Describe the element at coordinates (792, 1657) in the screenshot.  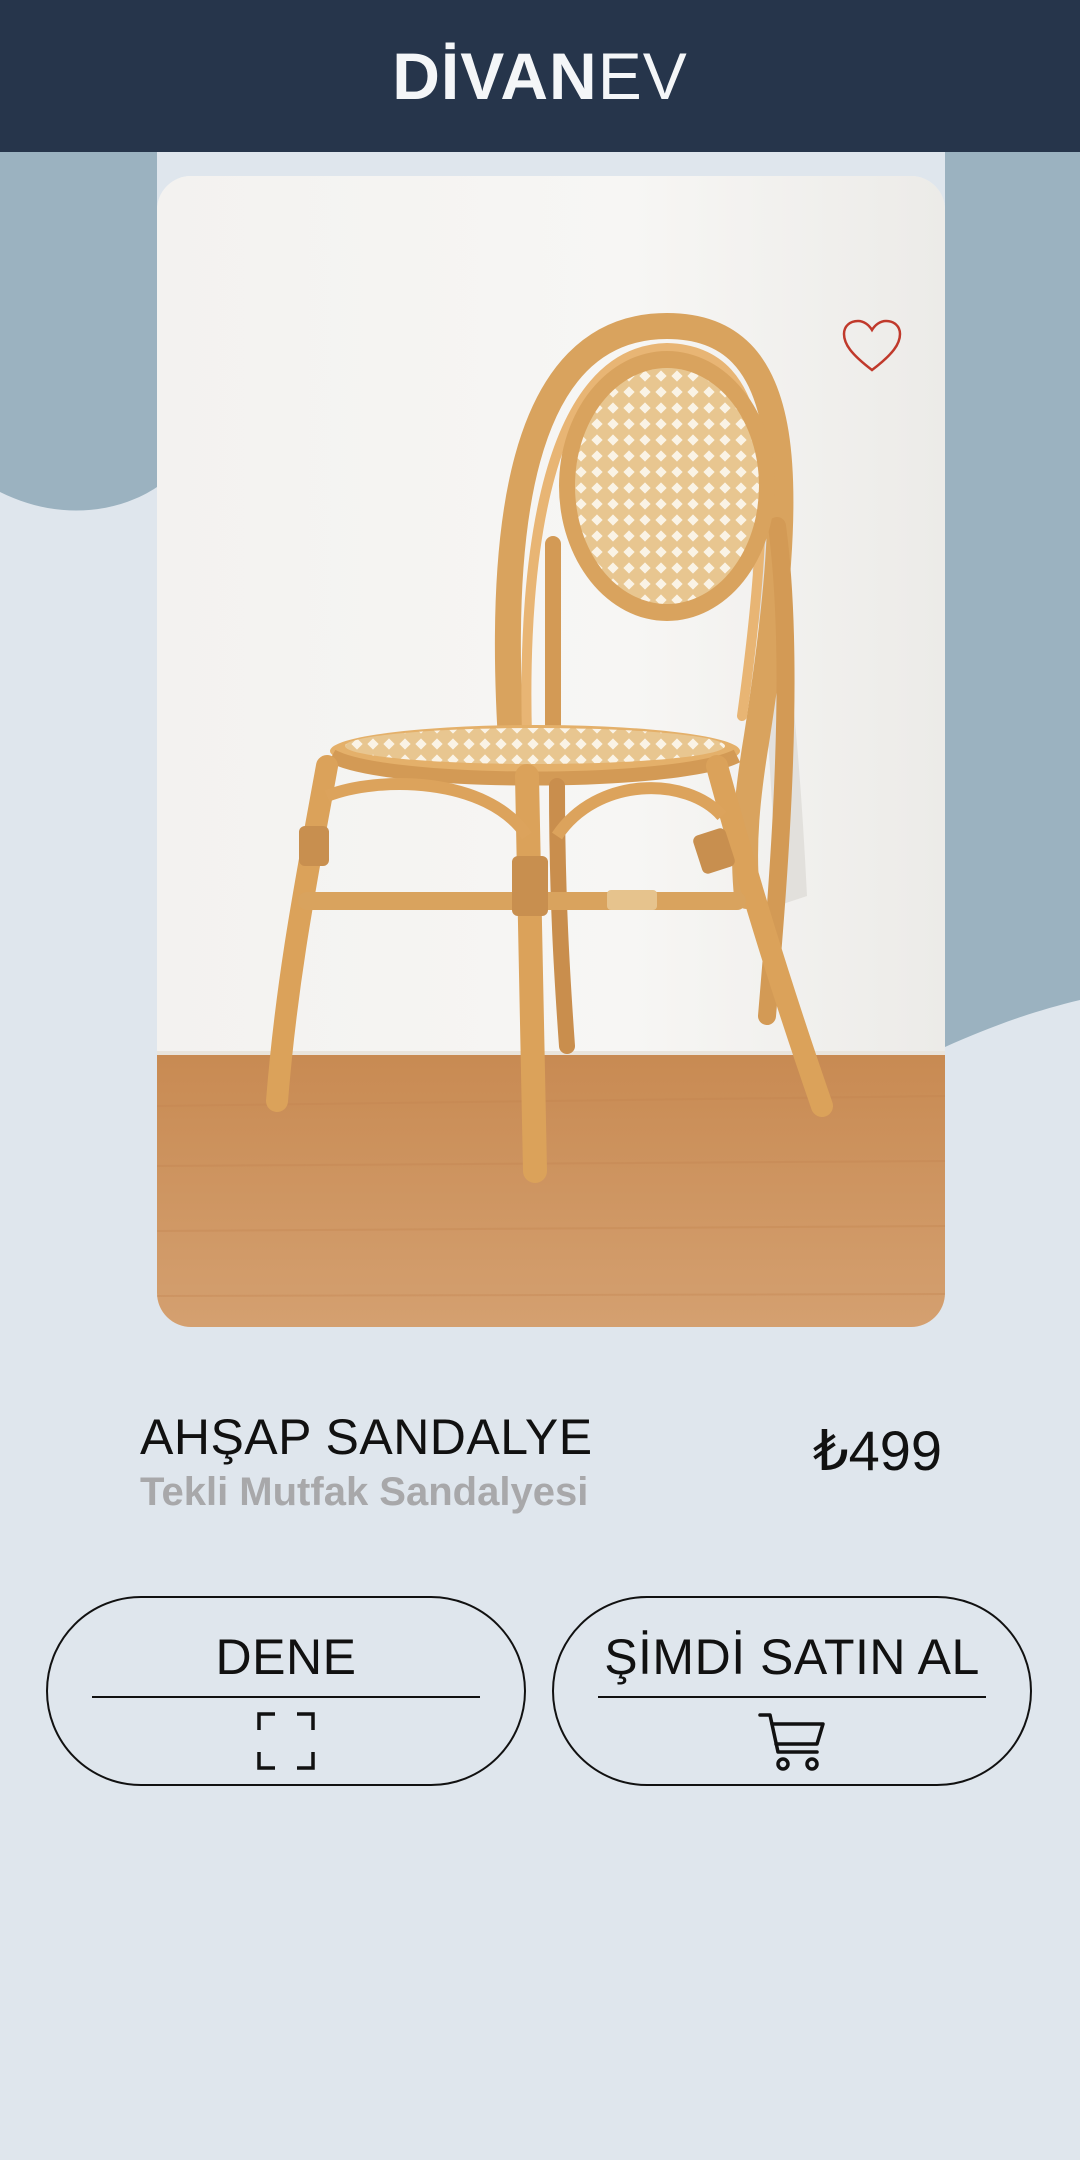
I see `buy-button-label: ŞİMDİ SATIN AL` at that location.